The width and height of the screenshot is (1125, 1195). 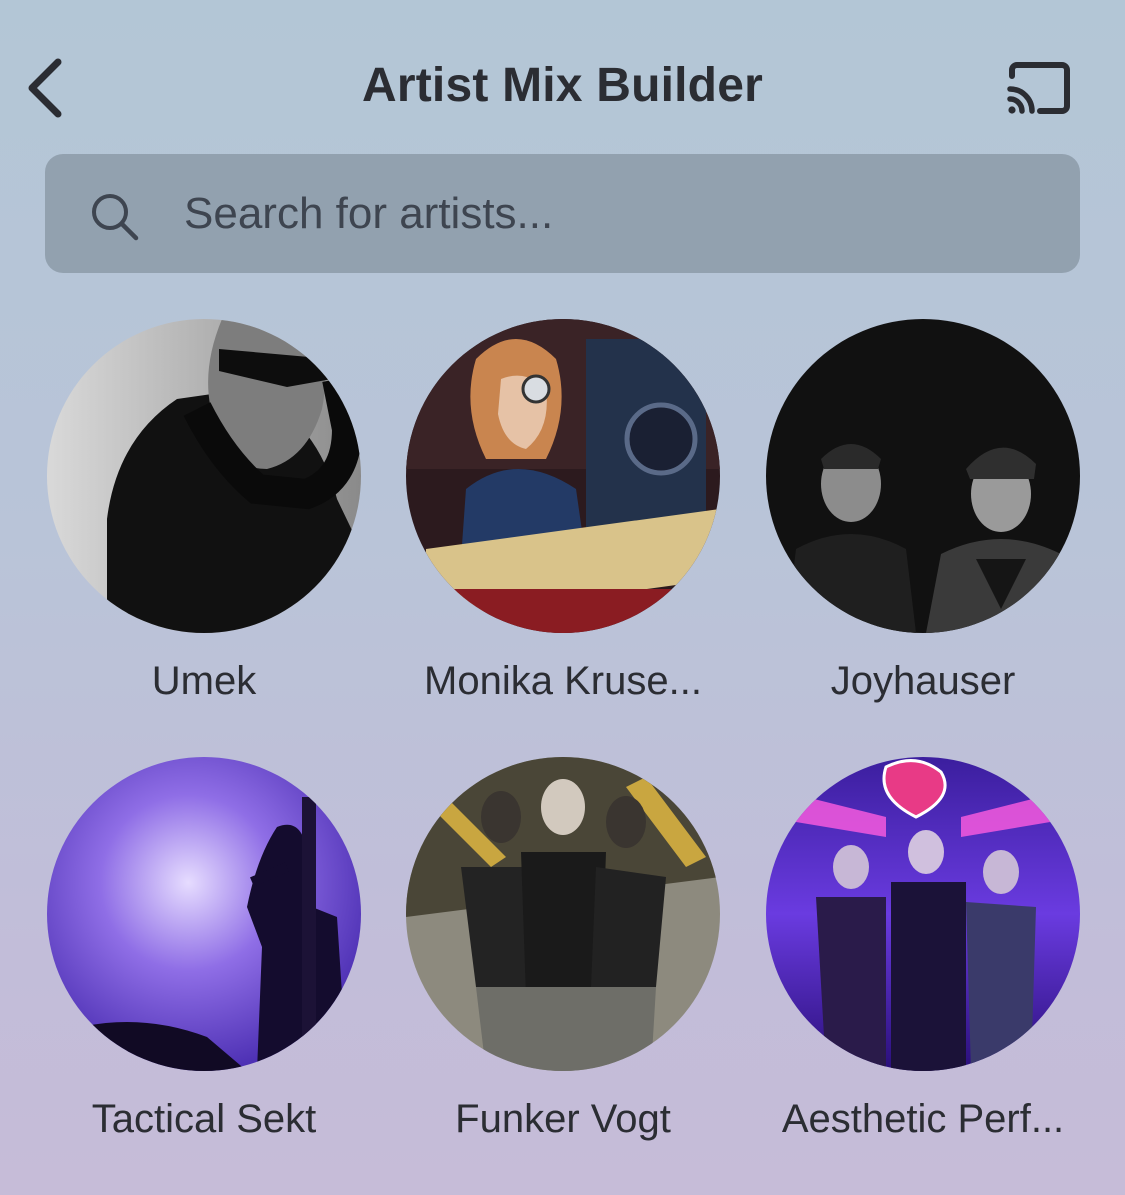 I want to click on page-title: Artist Mix Builder, so click(x=562, y=85).